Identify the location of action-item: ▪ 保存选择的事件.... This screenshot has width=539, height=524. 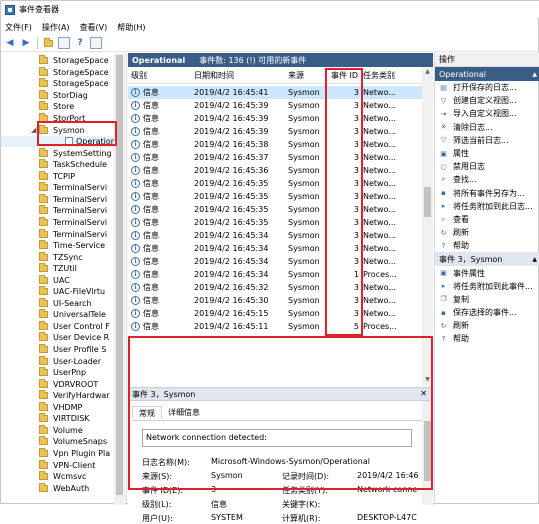
(487, 312).